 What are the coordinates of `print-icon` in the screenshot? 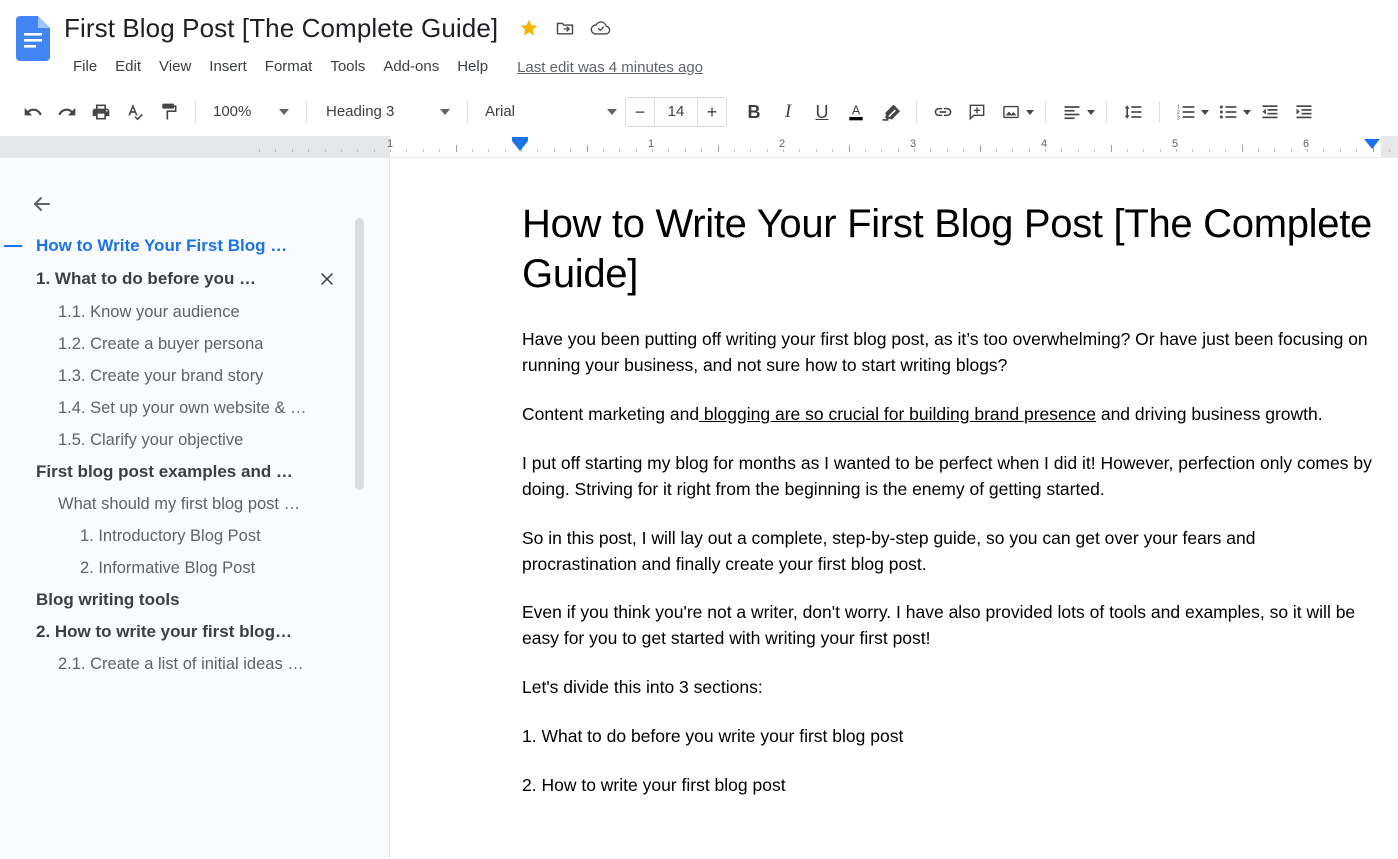 It's located at (101, 112).